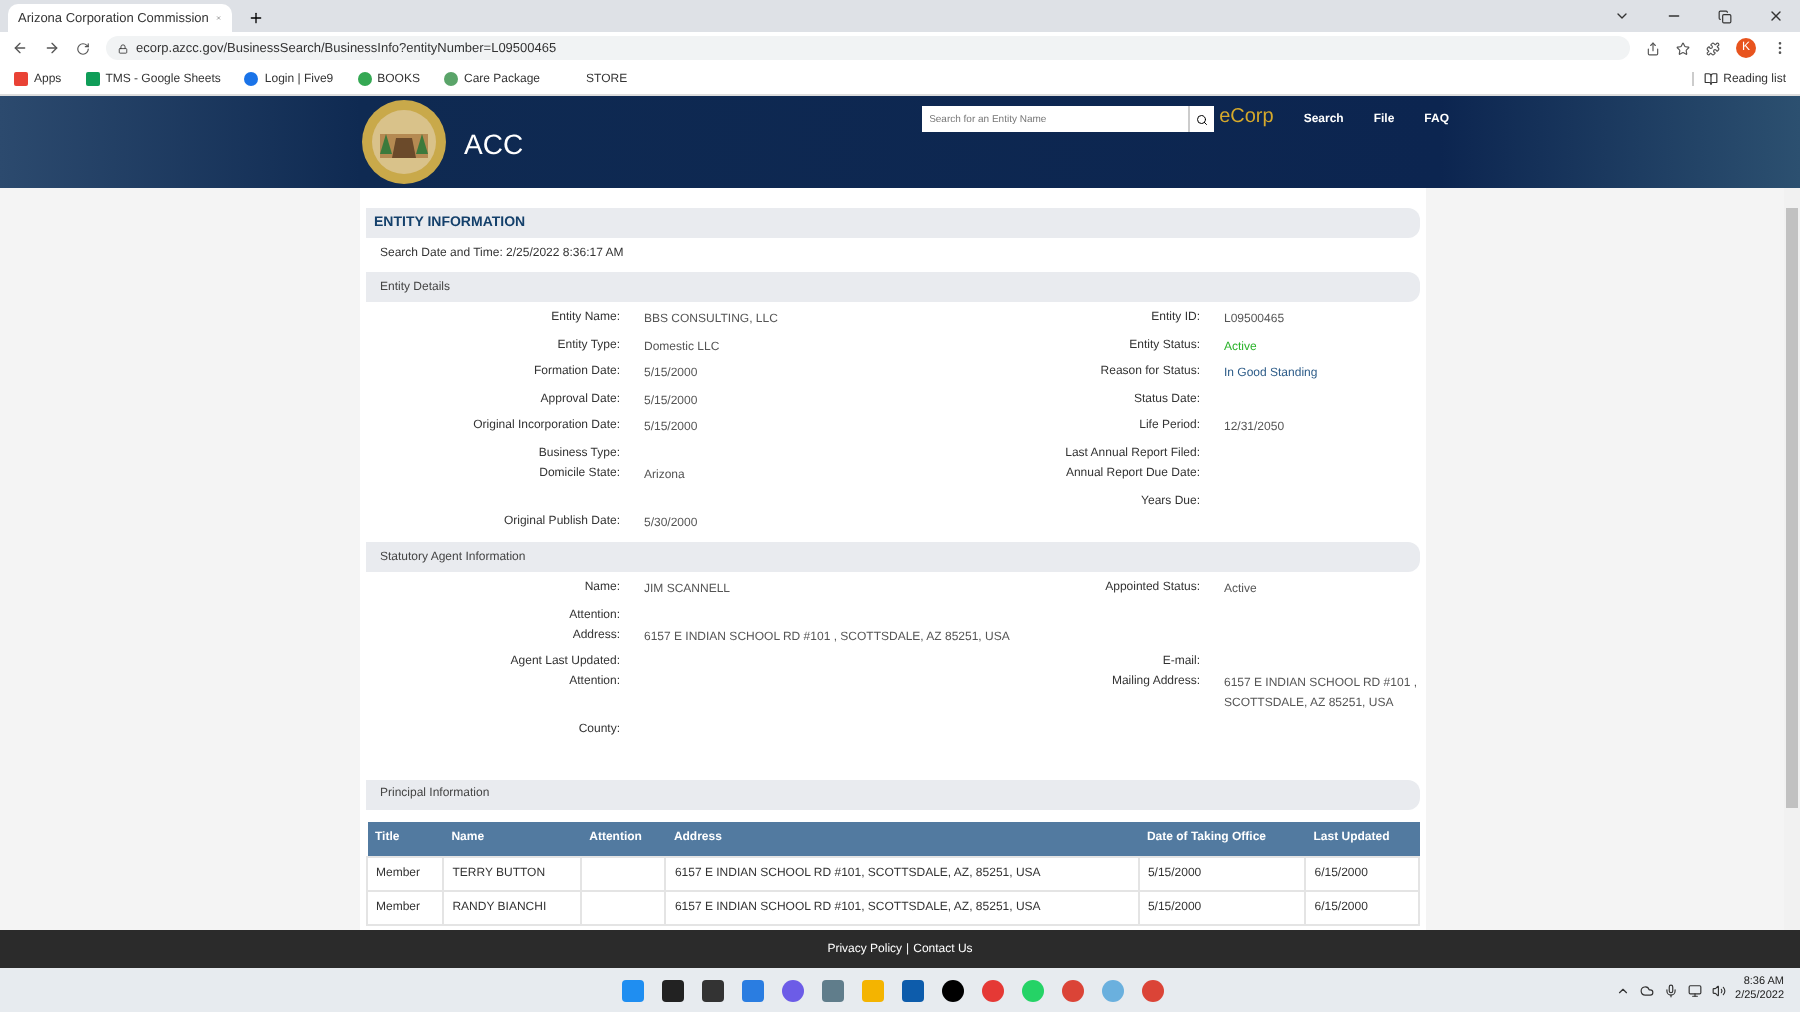  What do you see at coordinates (1622, 16) in the screenshot?
I see `chevron-down-icon` at bounding box center [1622, 16].